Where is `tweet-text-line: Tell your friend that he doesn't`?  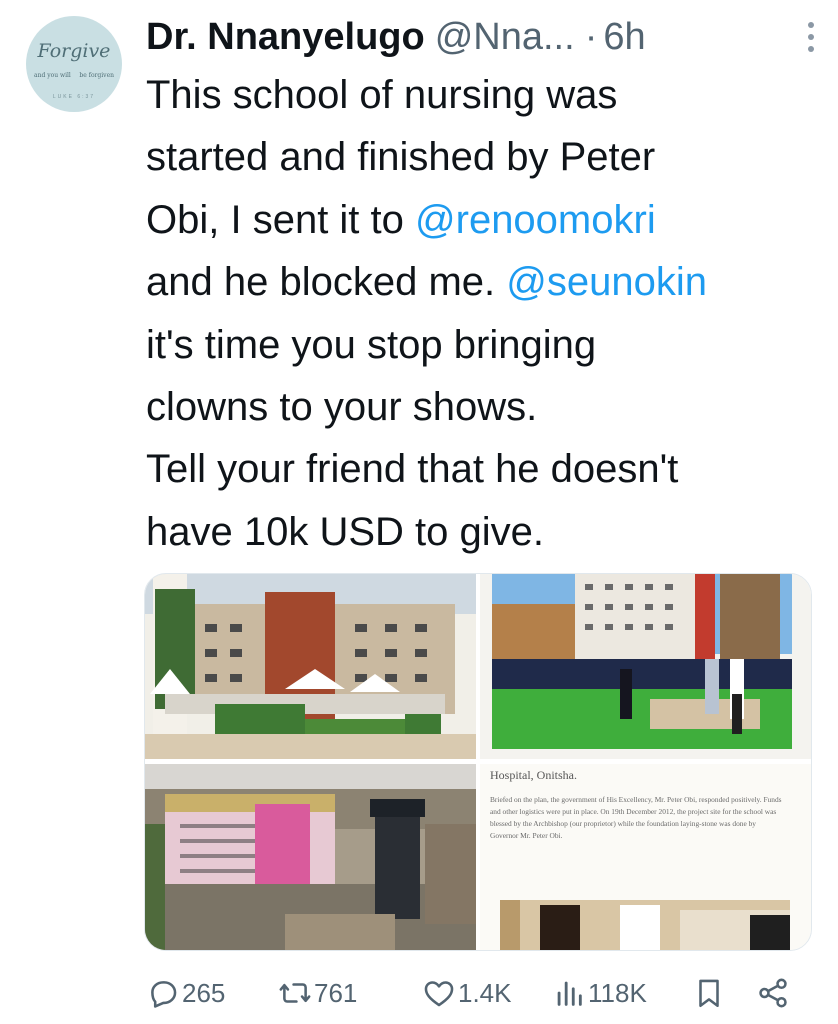 tweet-text-line: Tell your friend that he doesn't is located at coordinates (486, 469).